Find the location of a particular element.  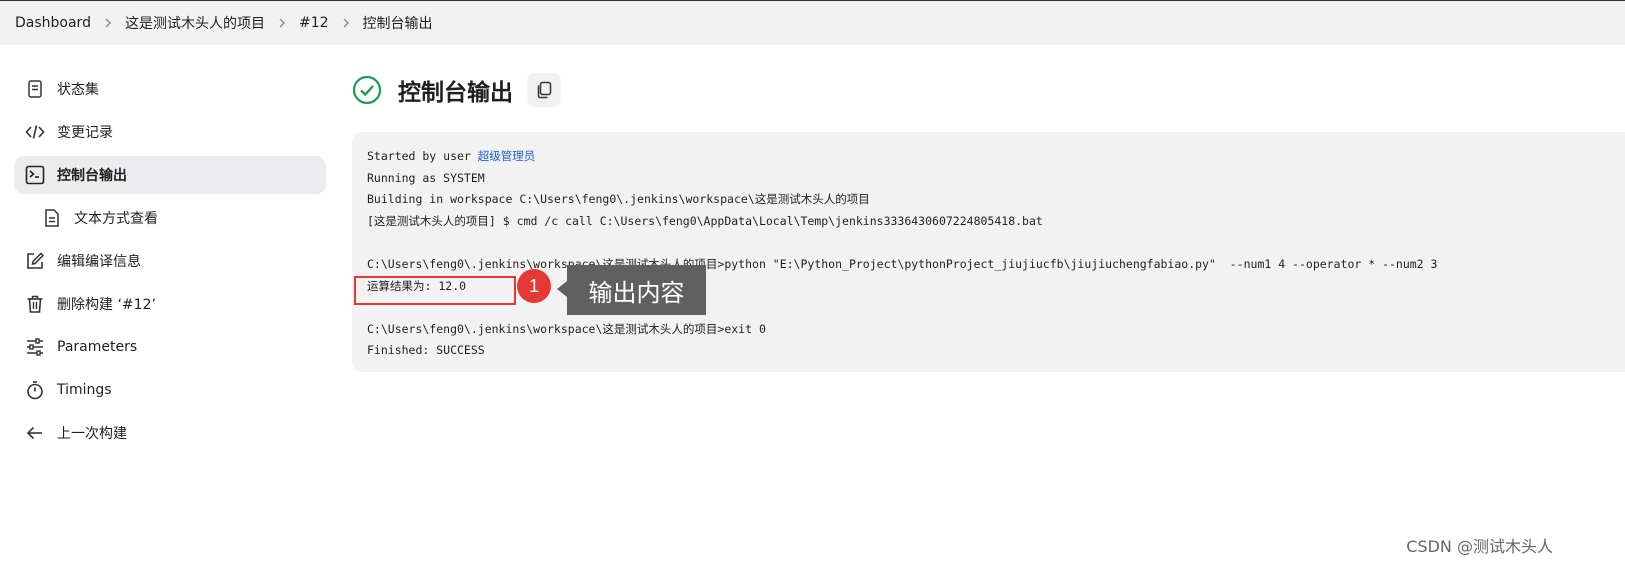

text-file-icon is located at coordinates (52, 218).